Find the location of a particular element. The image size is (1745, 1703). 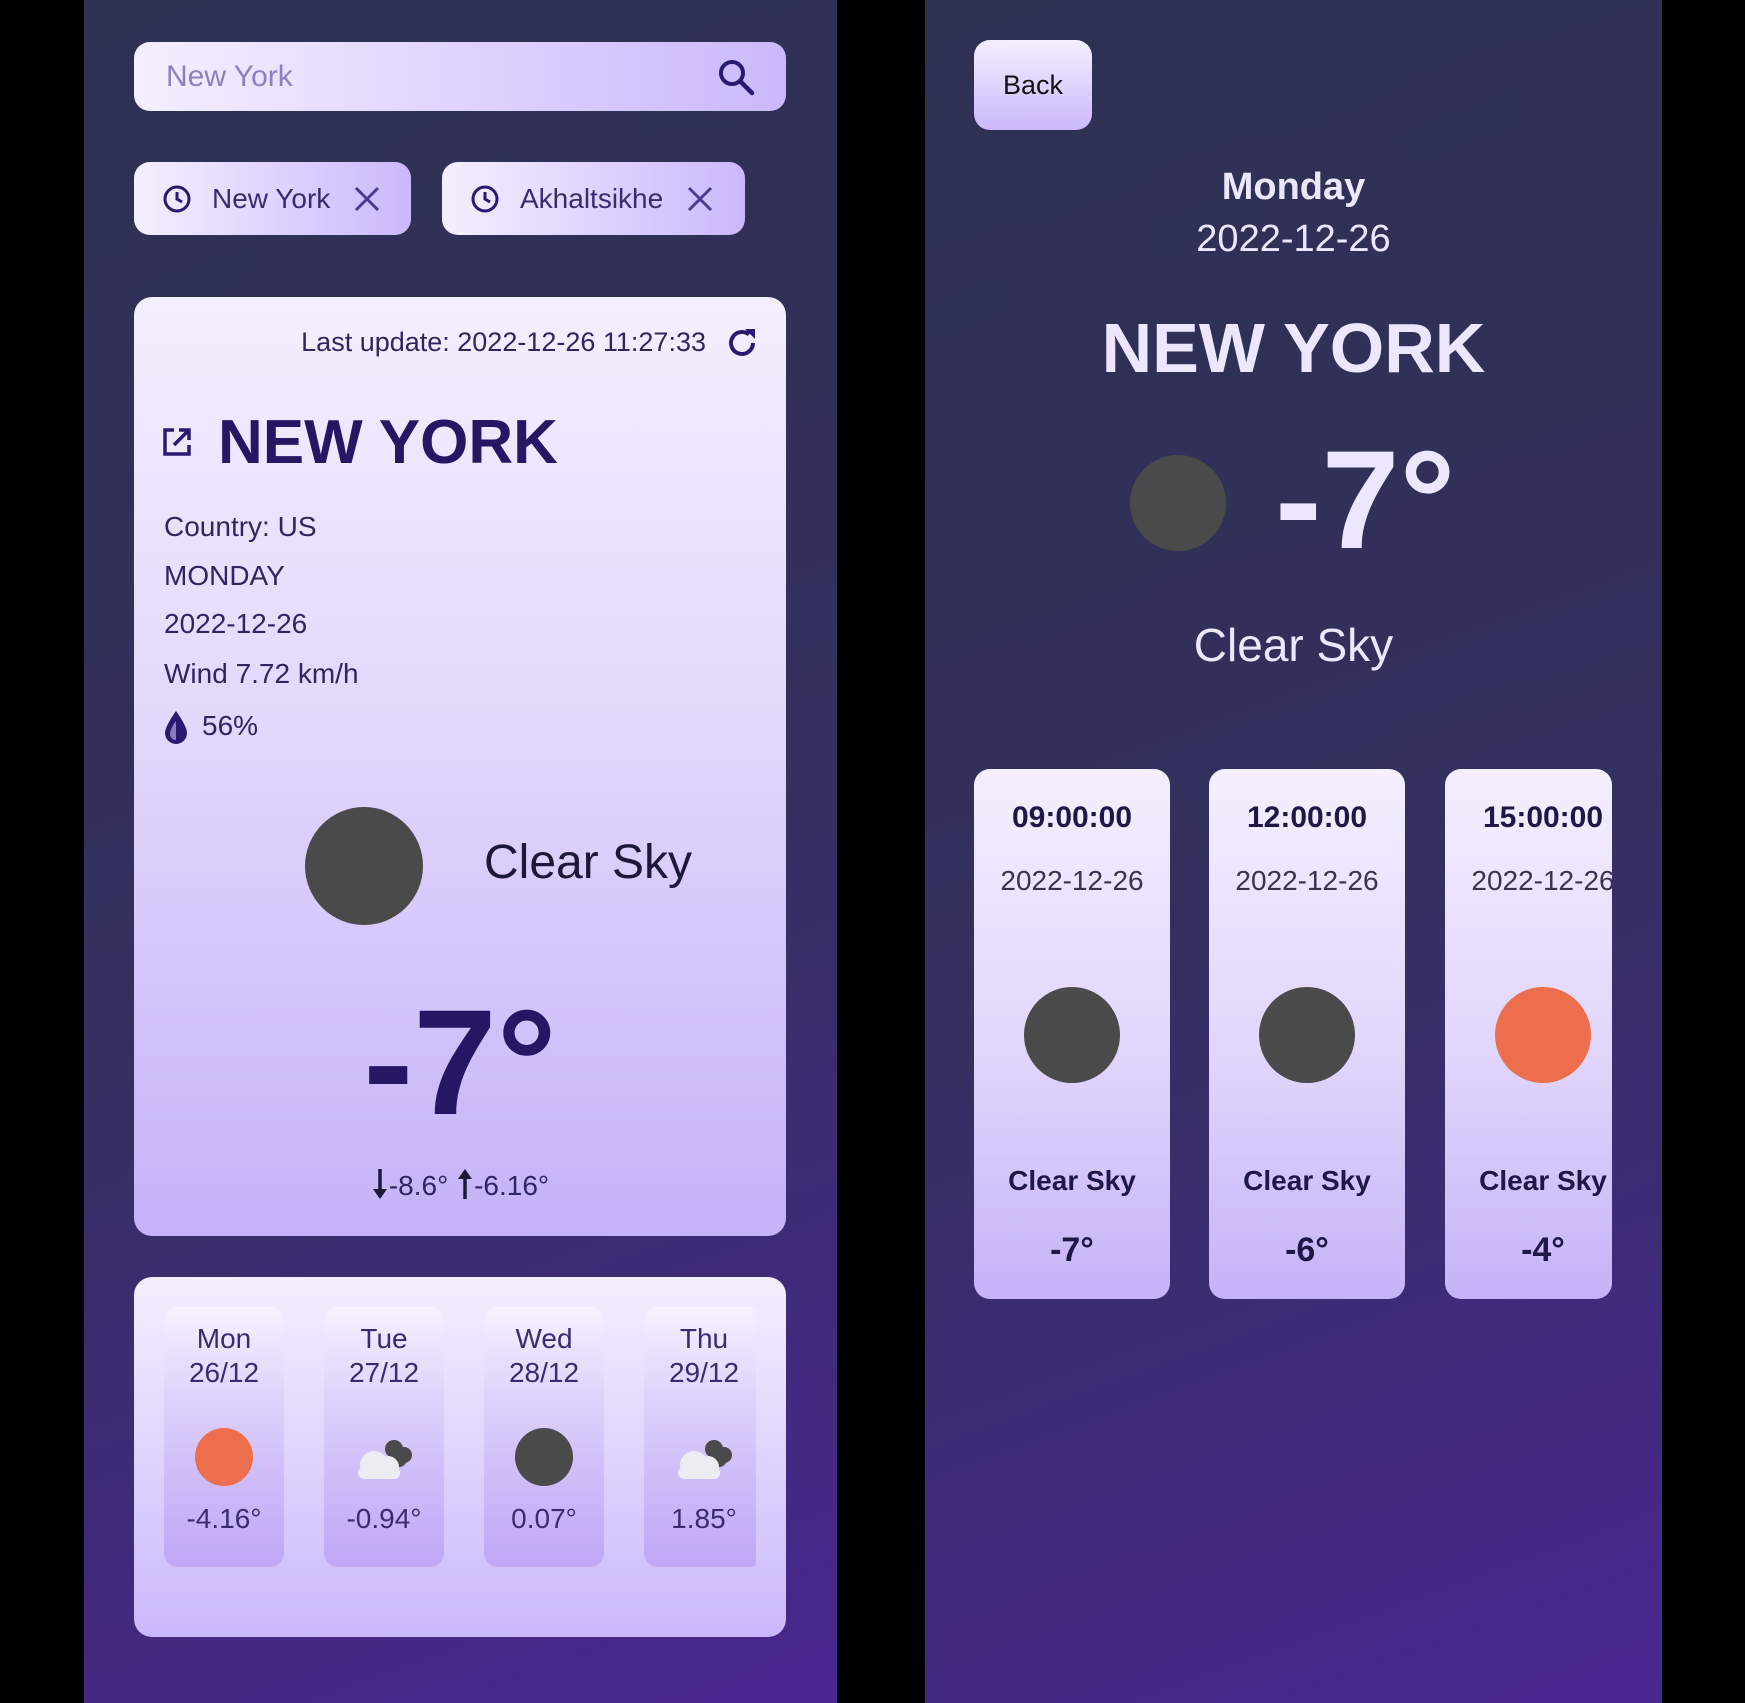

date-subtitle: 2022-12-26 is located at coordinates (1293, 239).